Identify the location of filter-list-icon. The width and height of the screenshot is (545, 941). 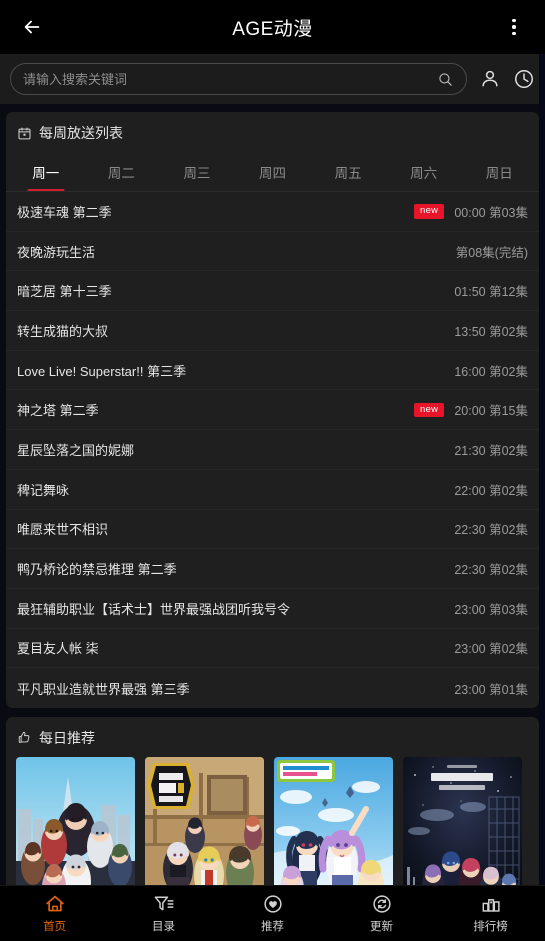
(164, 903).